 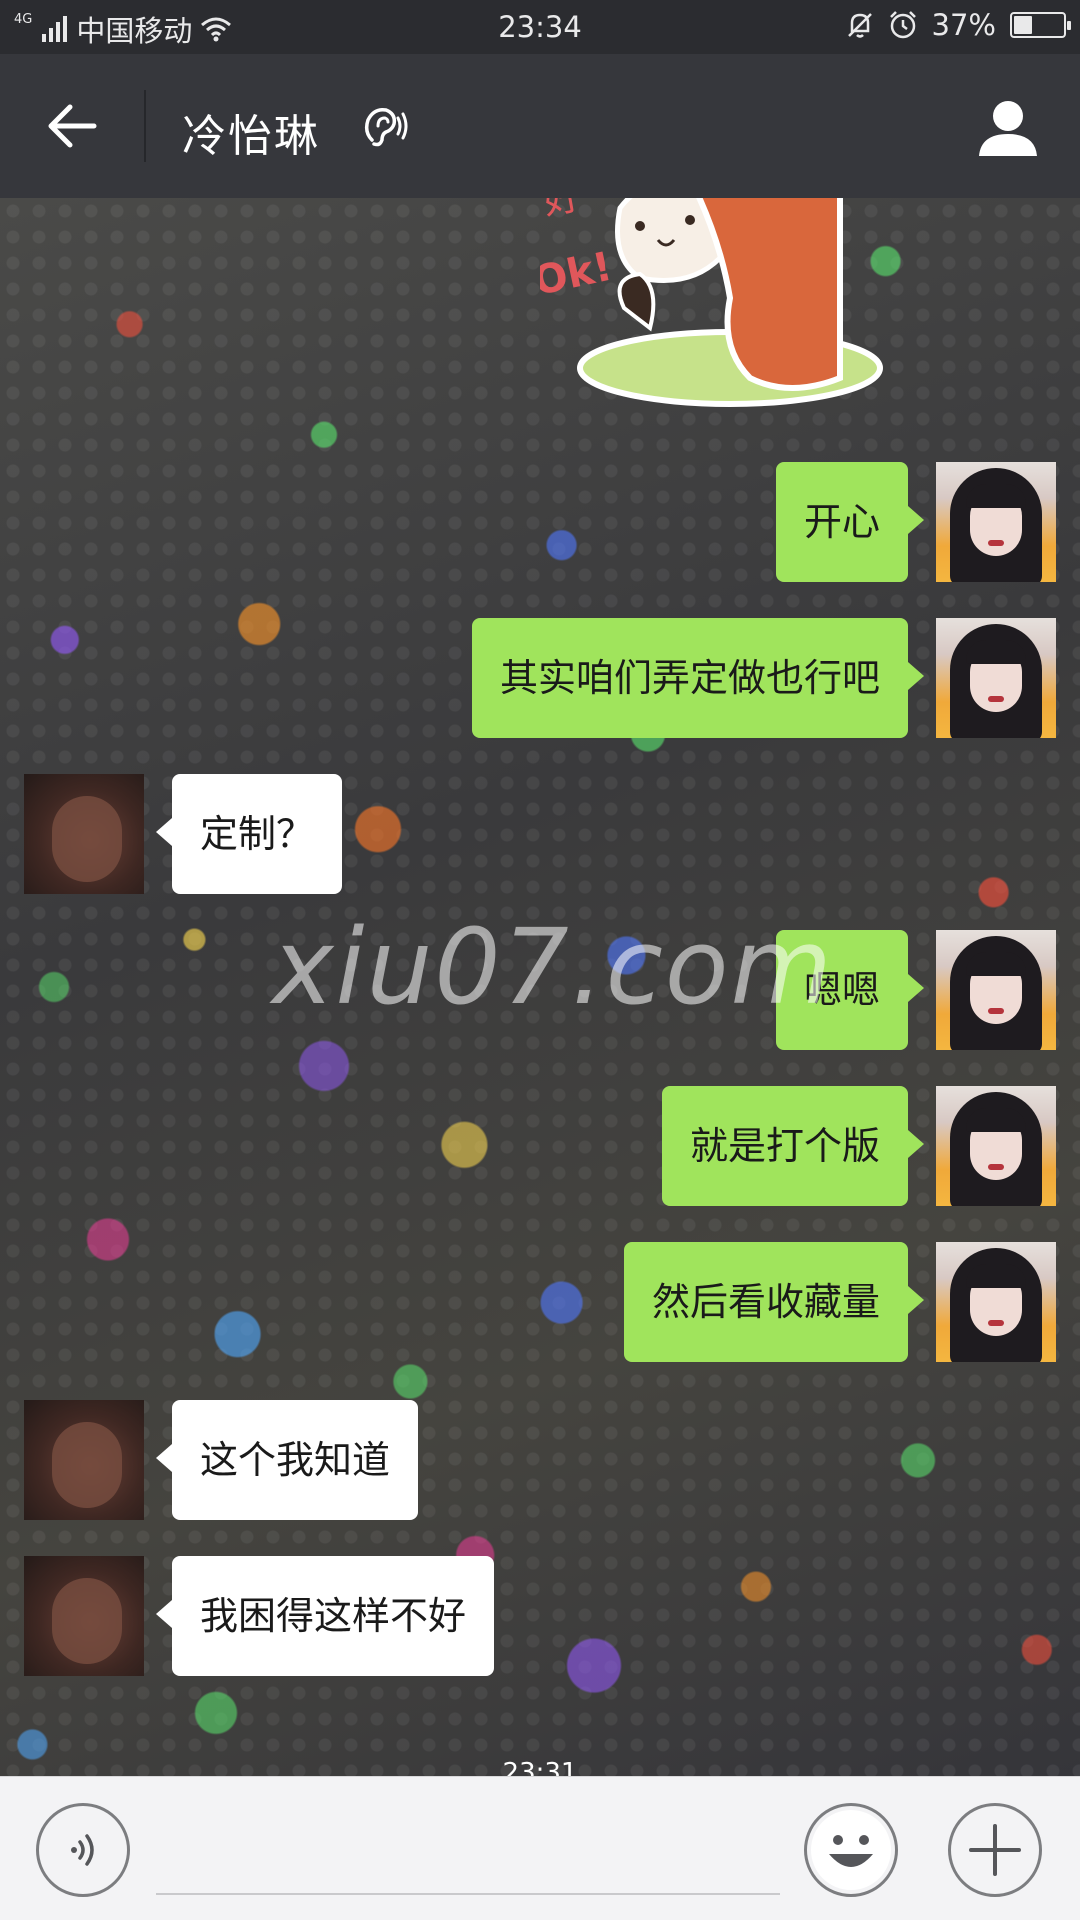 I want to click on message-bubble: 其实咱们弄定做也行吧, so click(x=698, y=678).